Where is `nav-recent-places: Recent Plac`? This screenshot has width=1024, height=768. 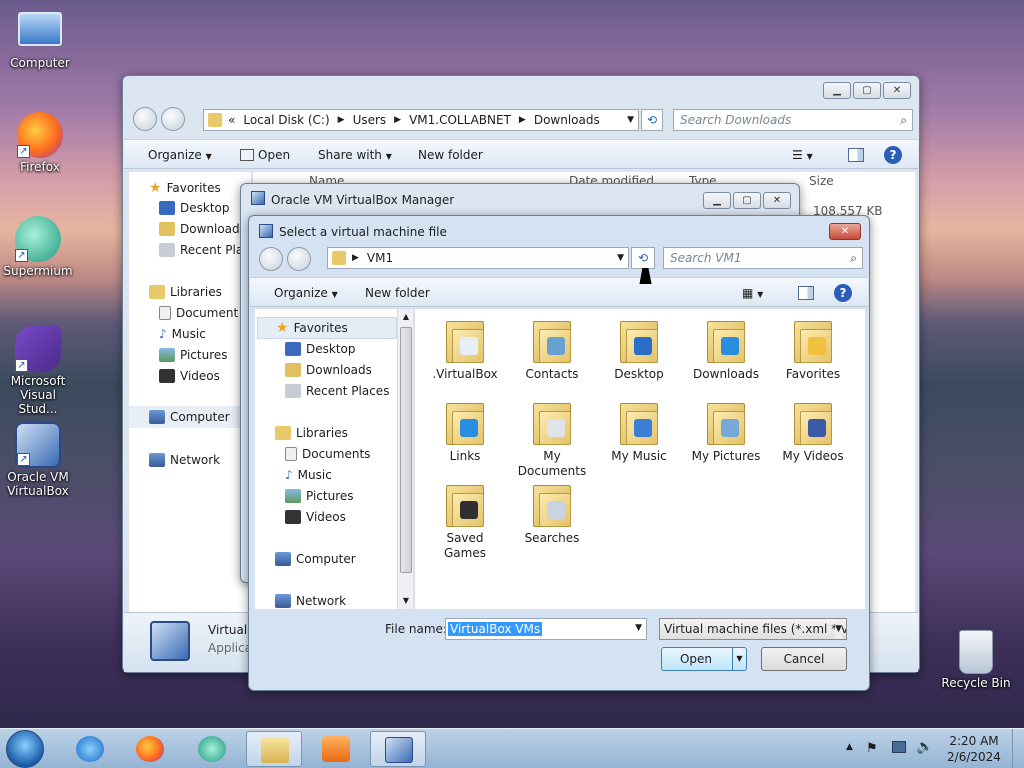 nav-recent-places: Recent Plac is located at coordinates (204, 250).